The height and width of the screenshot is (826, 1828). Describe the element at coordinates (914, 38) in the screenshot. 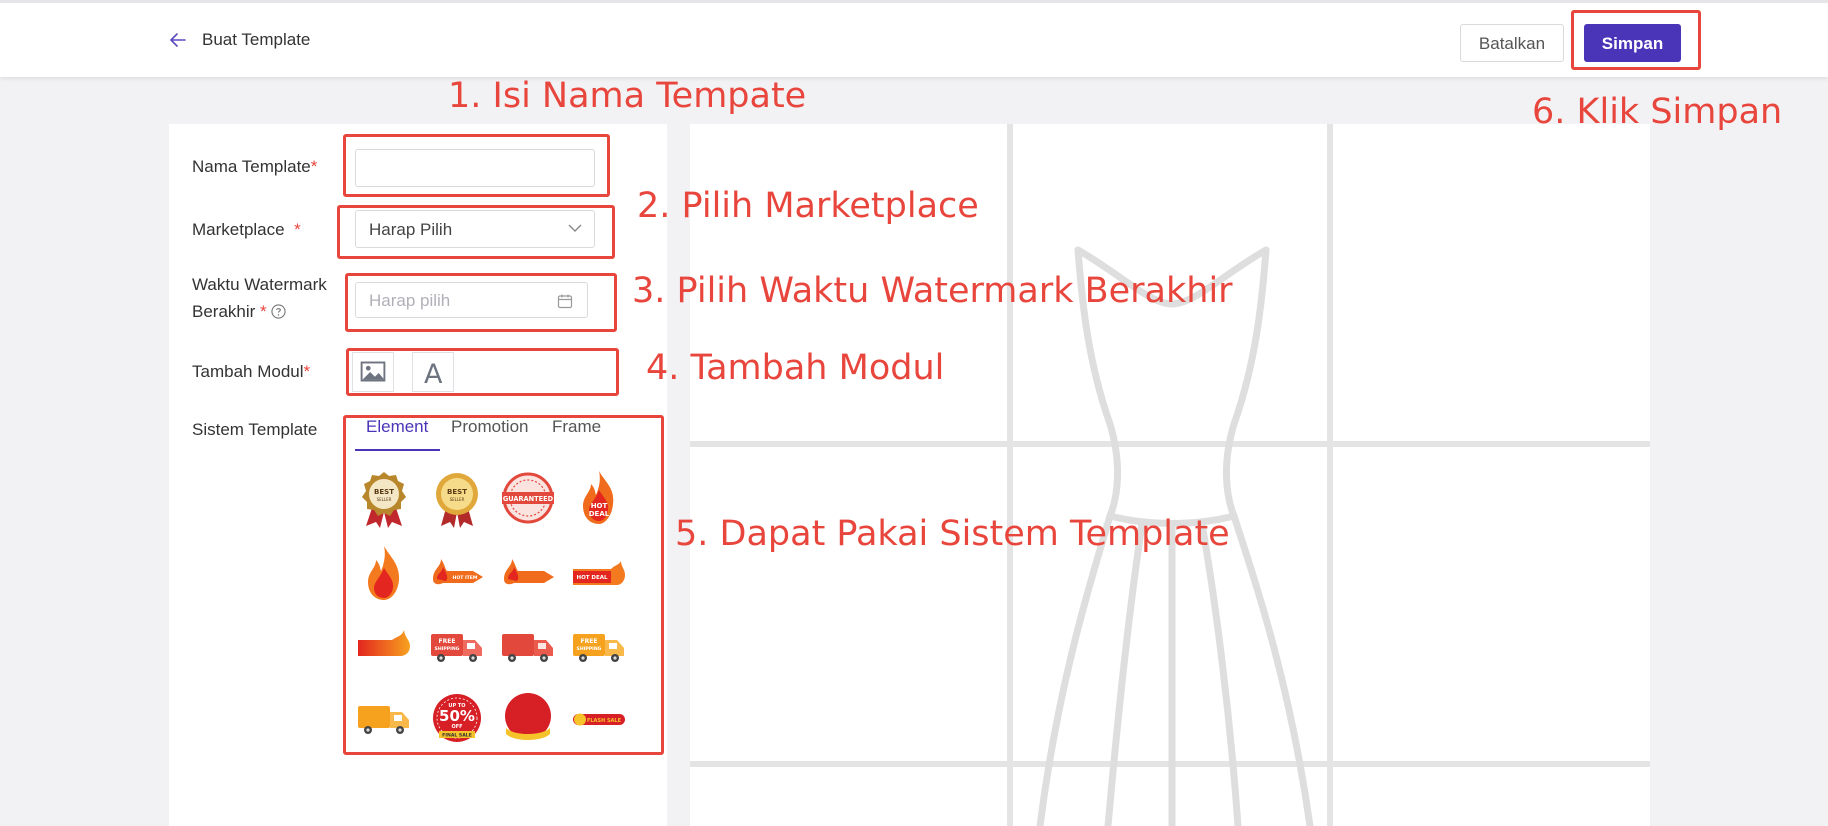

I see `top-bar: Buat Template Batalkan Simpan` at that location.